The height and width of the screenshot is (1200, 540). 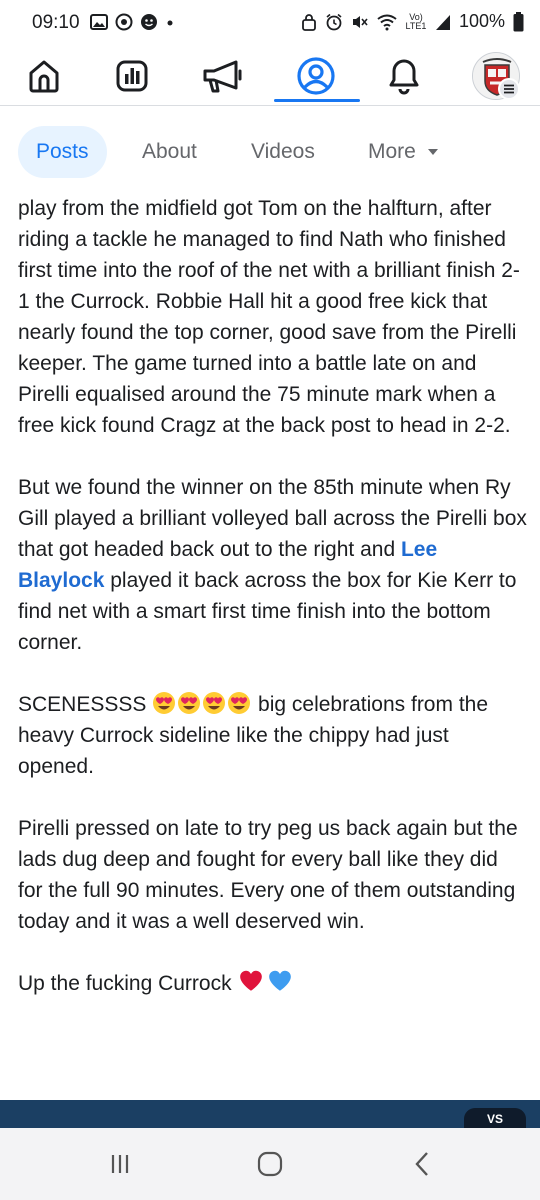 I want to click on nav-promote, so click(x=224, y=76).